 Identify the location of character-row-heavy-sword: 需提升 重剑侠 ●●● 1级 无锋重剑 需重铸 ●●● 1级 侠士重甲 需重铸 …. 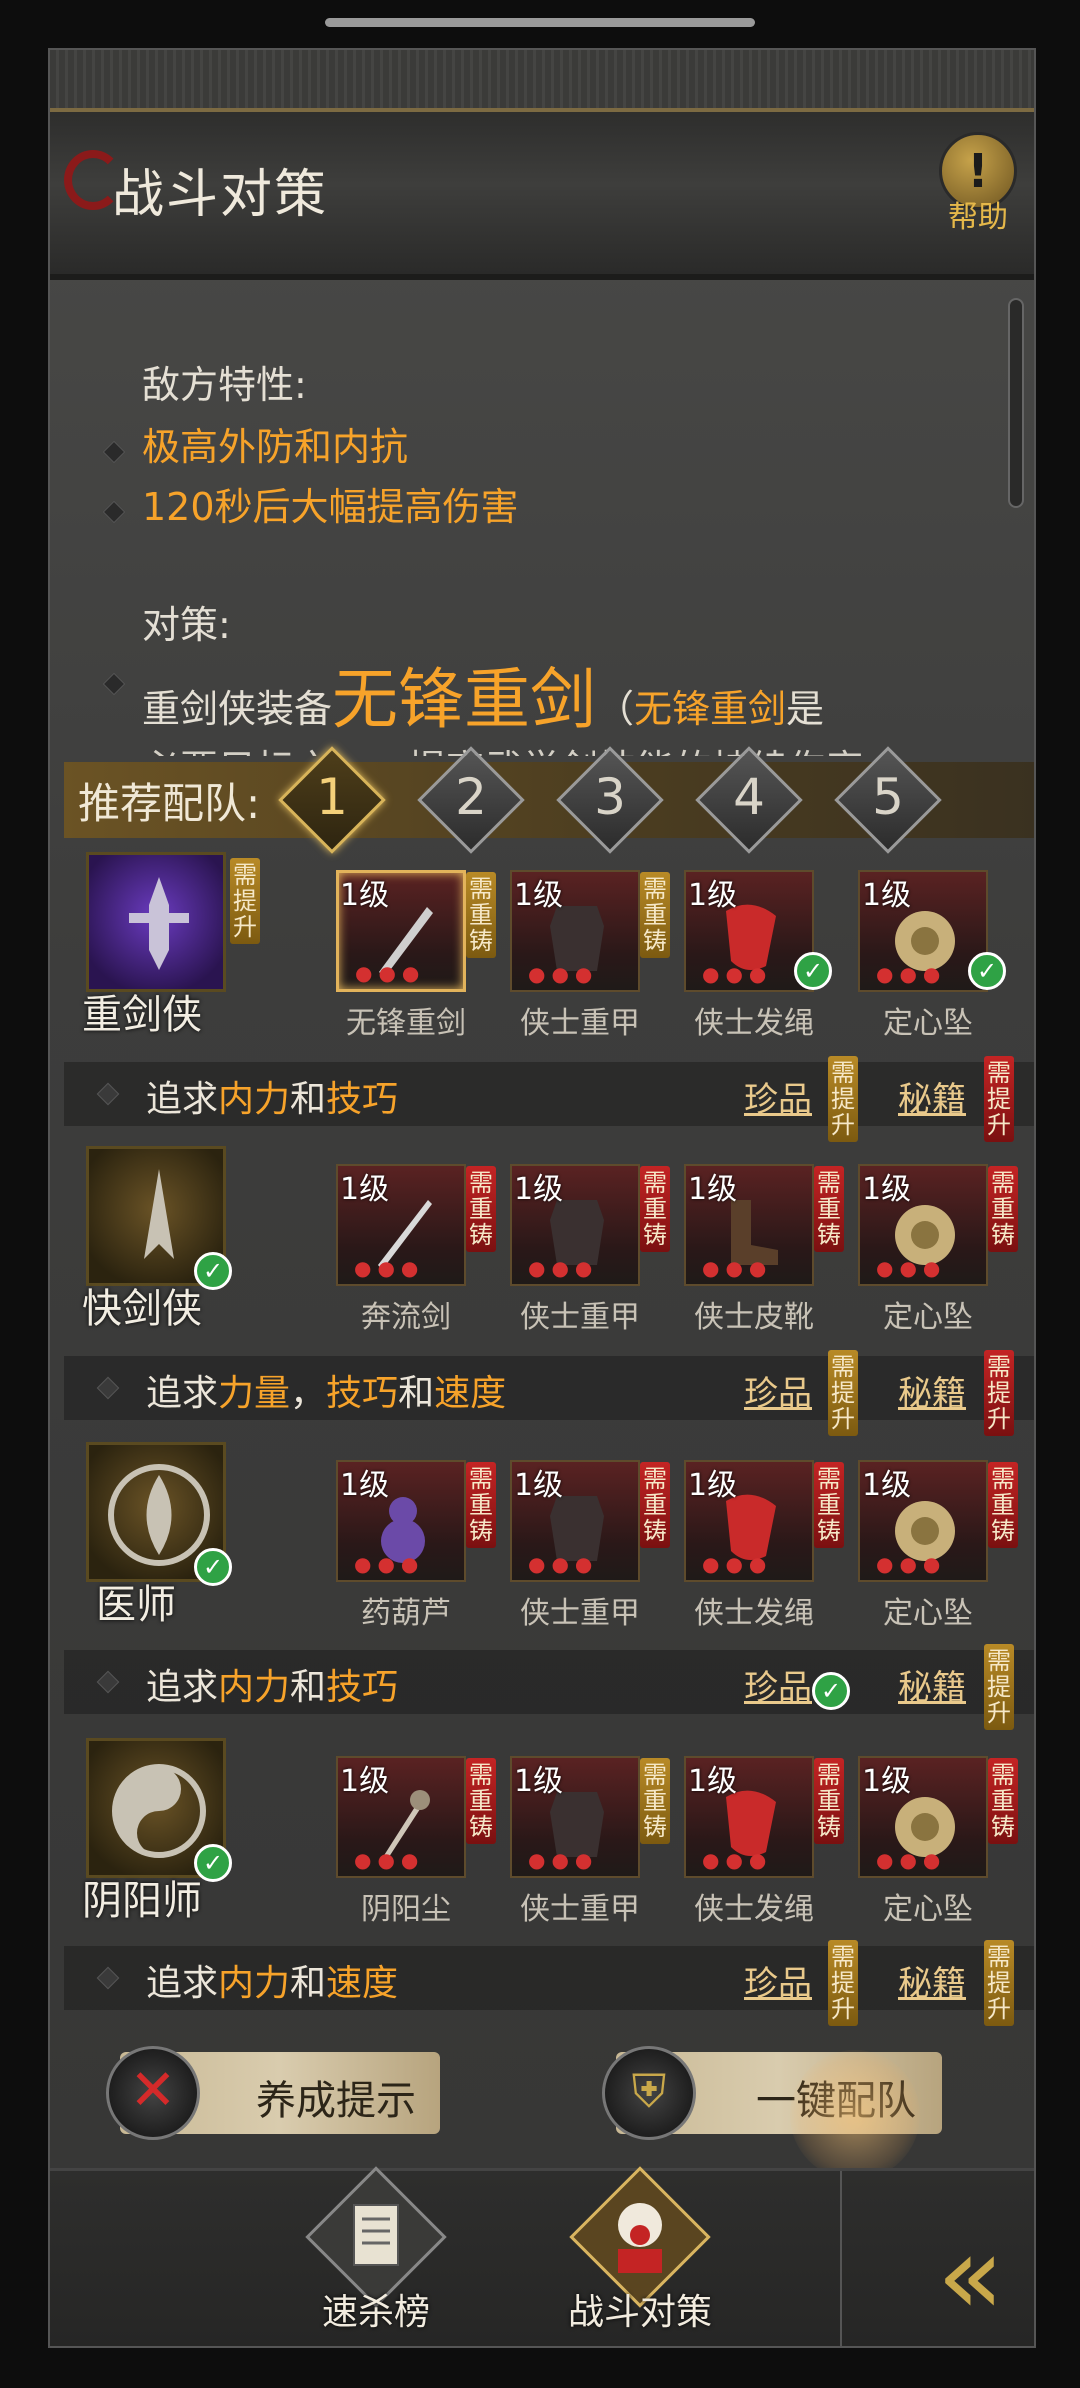
(549, 952).